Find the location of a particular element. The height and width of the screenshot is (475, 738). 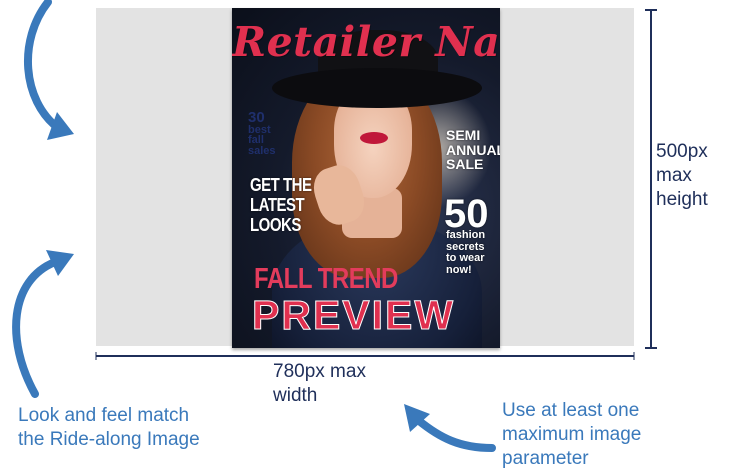

caption-right-line: maximum image is located at coordinates (572, 434).